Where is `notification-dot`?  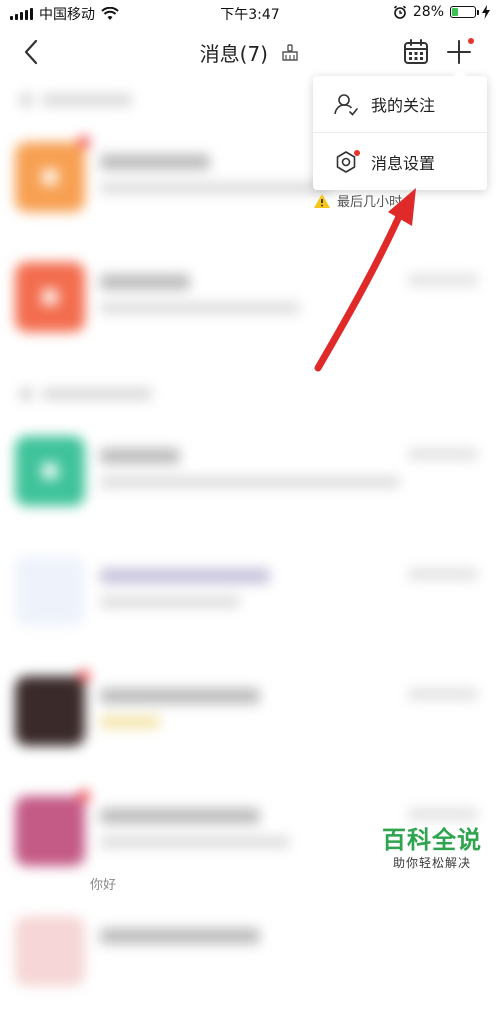
notification-dot is located at coordinates (471, 41).